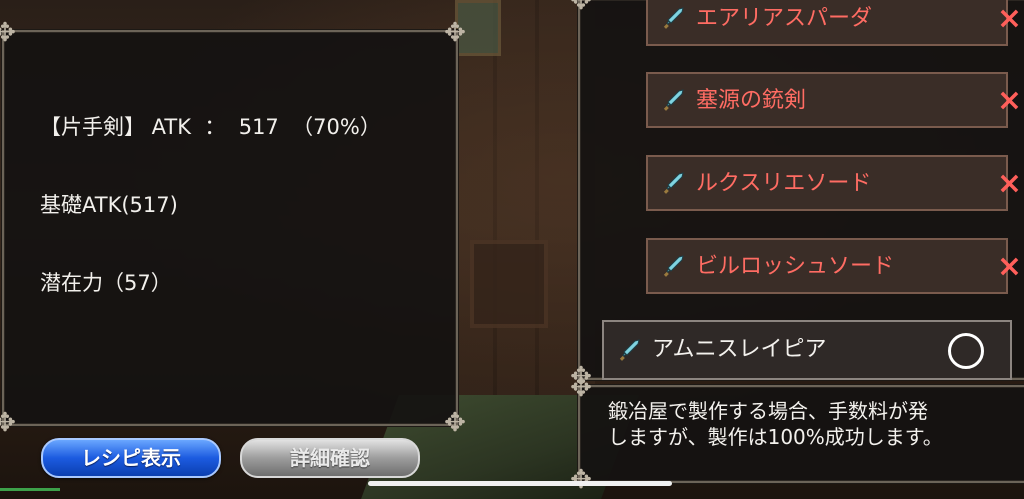 This screenshot has height=499, width=1024. I want to click on circle-icon, so click(966, 351).